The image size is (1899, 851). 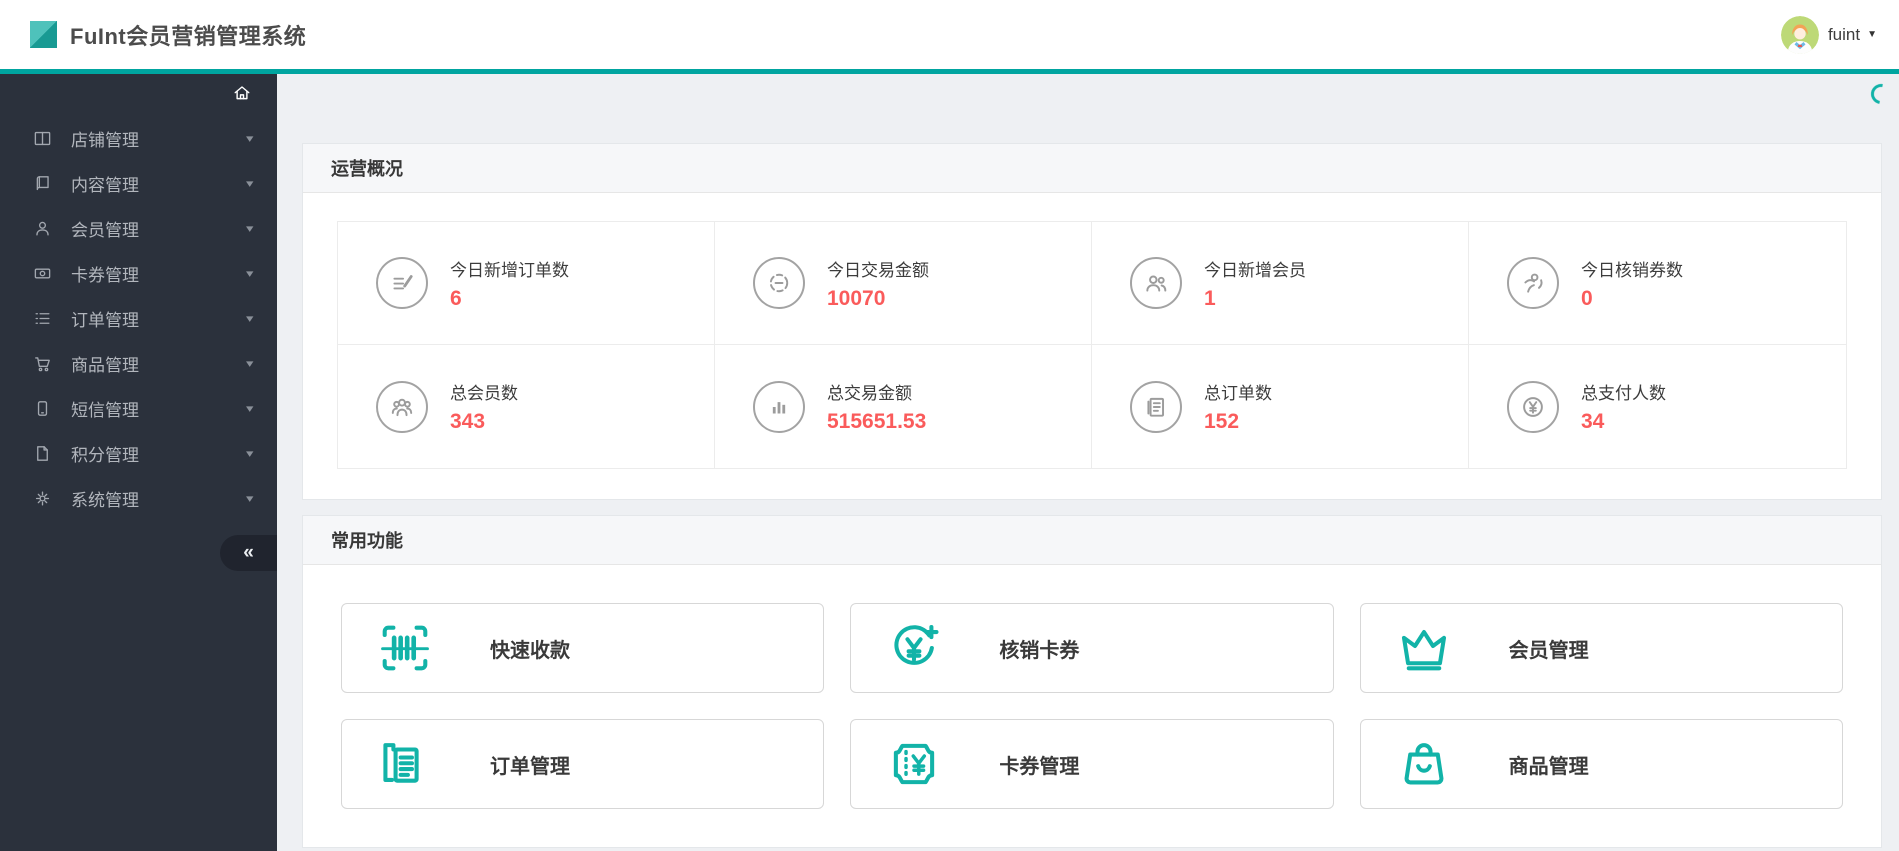 I want to click on order-docs-icon, so click(x=405, y=764).